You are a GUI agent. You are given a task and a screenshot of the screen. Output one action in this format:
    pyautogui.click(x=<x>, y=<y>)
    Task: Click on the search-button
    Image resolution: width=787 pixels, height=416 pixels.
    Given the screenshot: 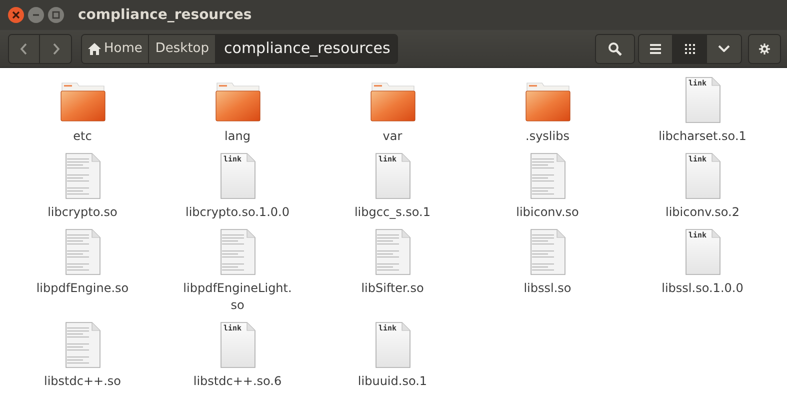 What is the action you would take?
    pyautogui.click(x=615, y=48)
    